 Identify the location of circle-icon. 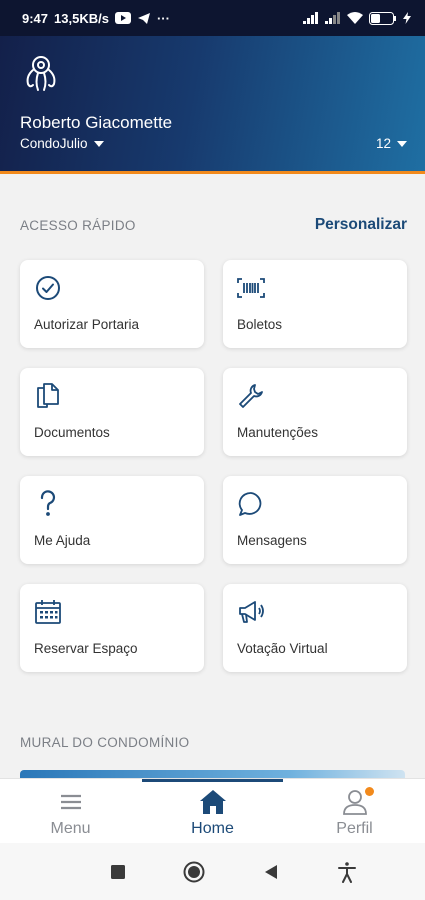
(194, 871).